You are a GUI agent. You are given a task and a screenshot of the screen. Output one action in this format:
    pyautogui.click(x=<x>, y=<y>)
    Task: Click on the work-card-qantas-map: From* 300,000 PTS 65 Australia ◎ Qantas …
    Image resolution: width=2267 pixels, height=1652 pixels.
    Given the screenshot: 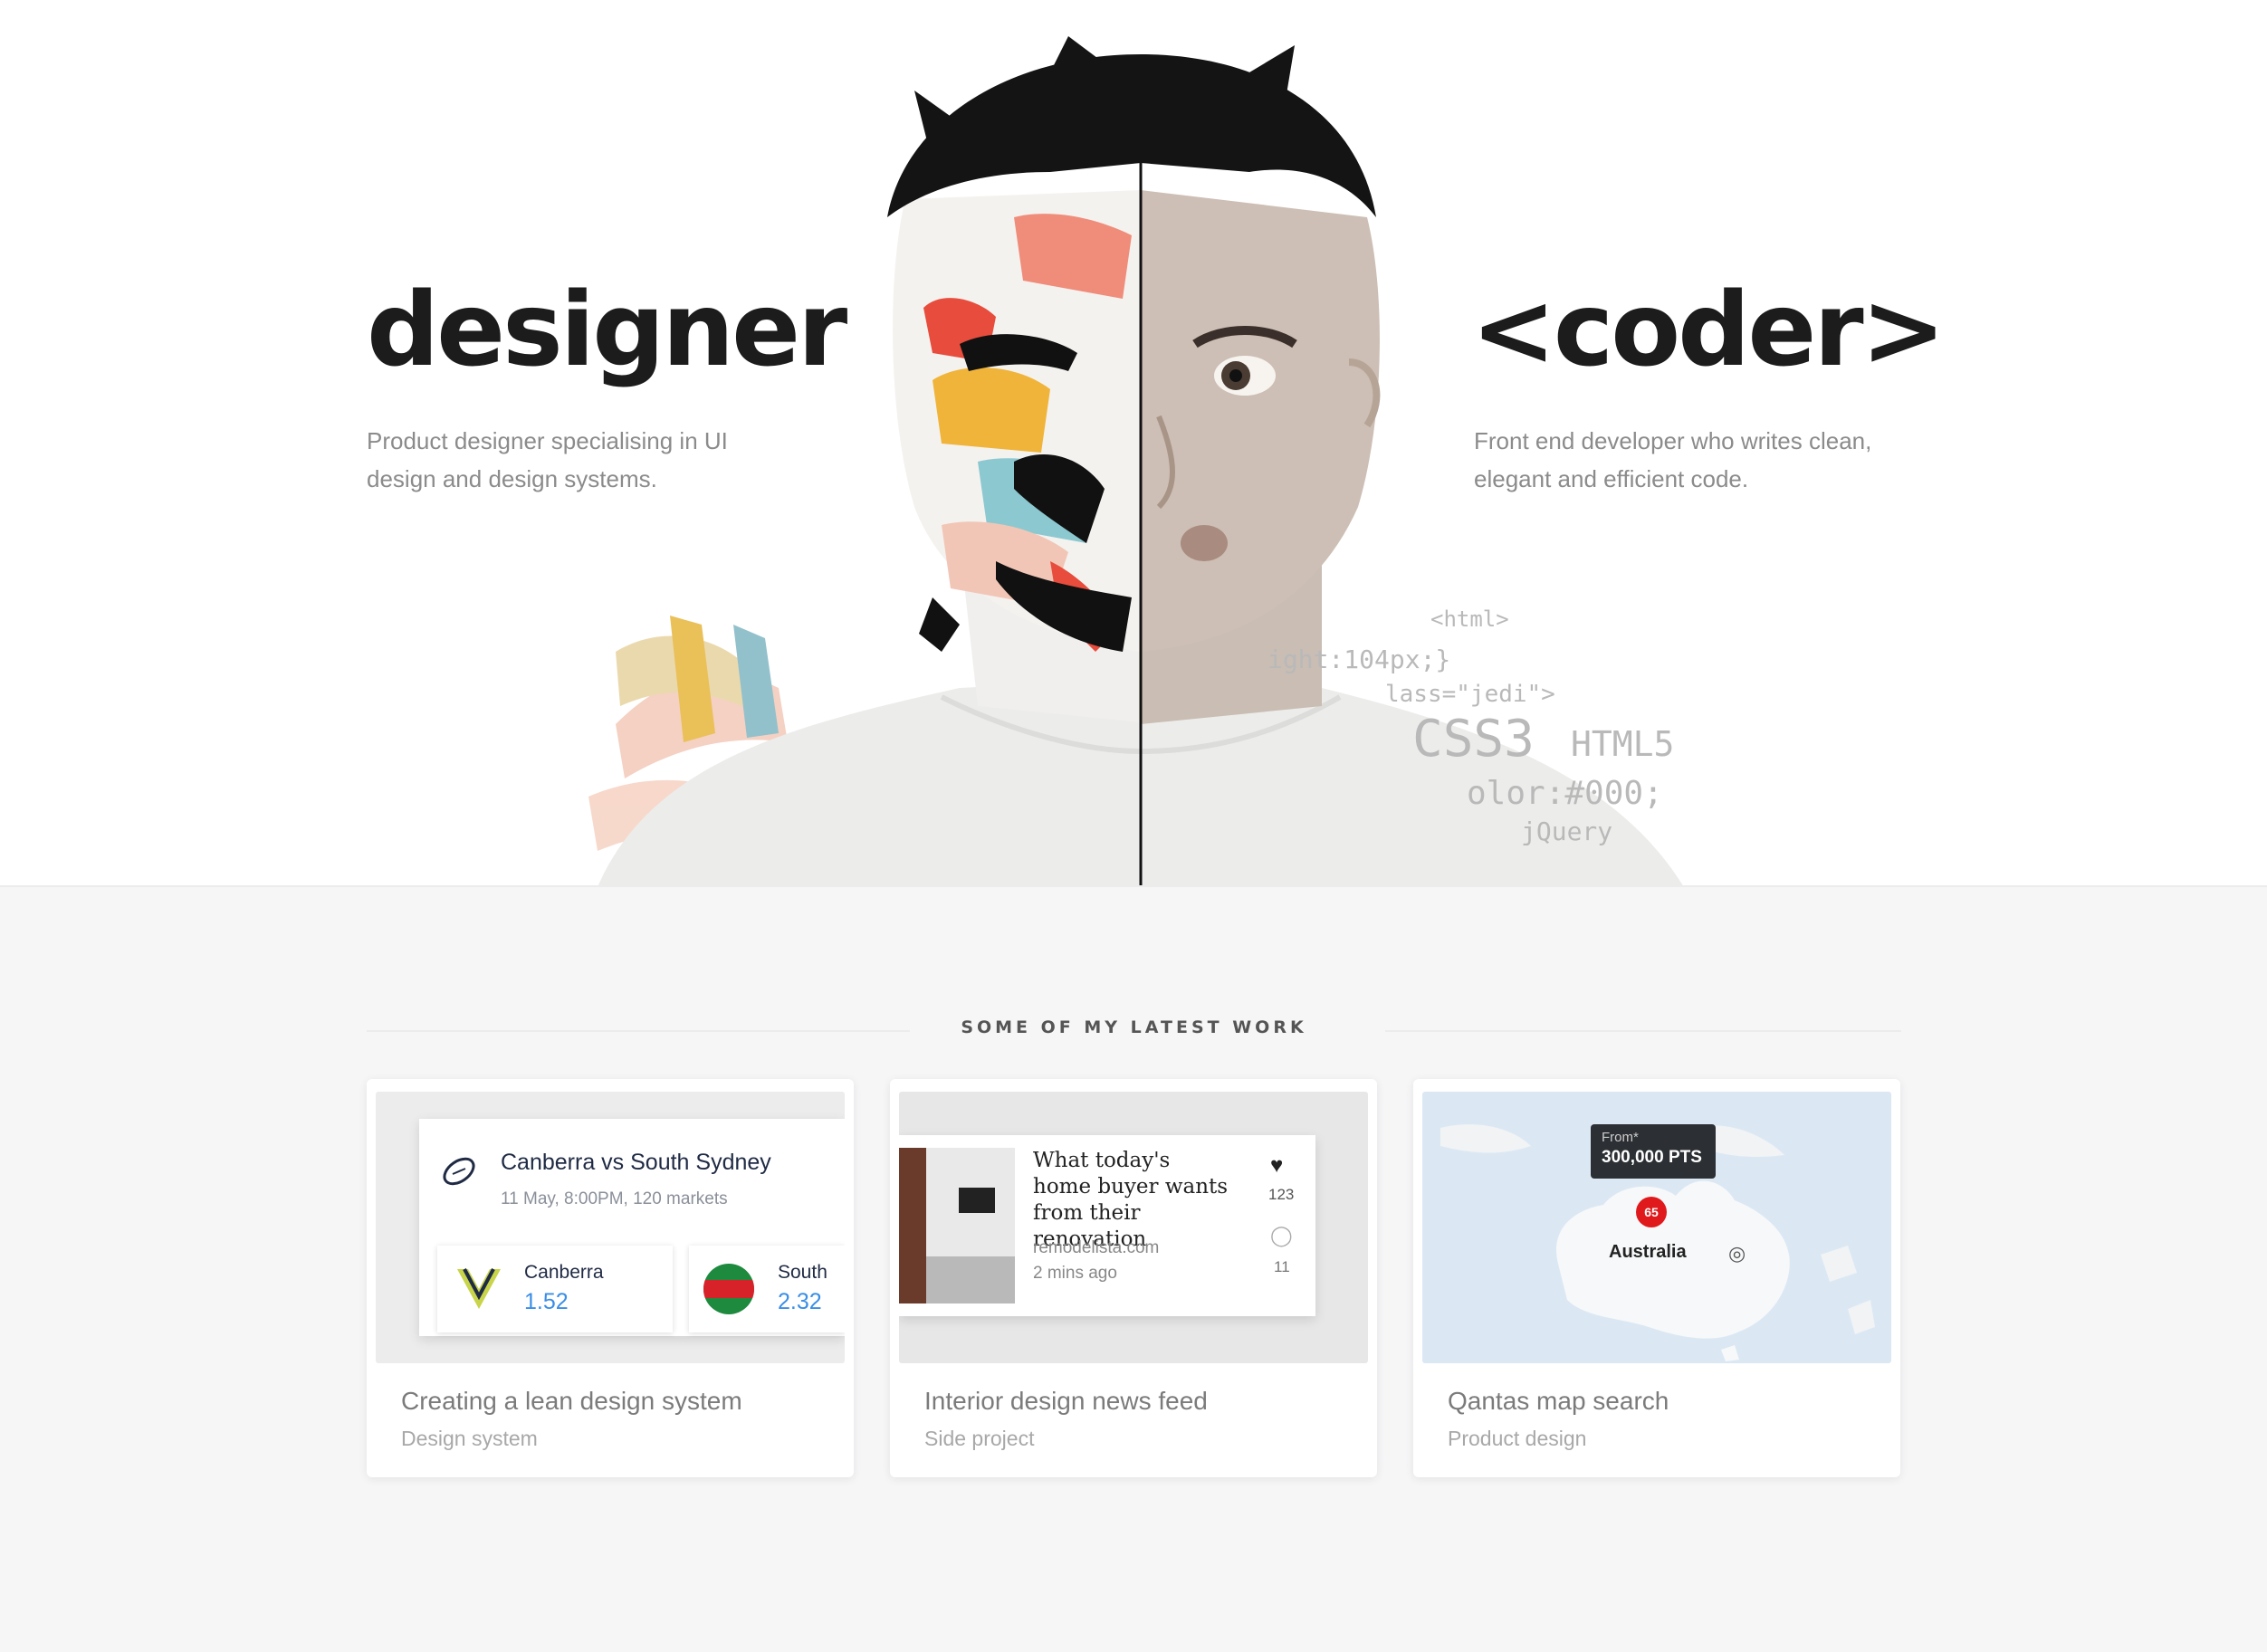 What is the action you would take?
    pyautogui.click(x=1657, y=1278)
    